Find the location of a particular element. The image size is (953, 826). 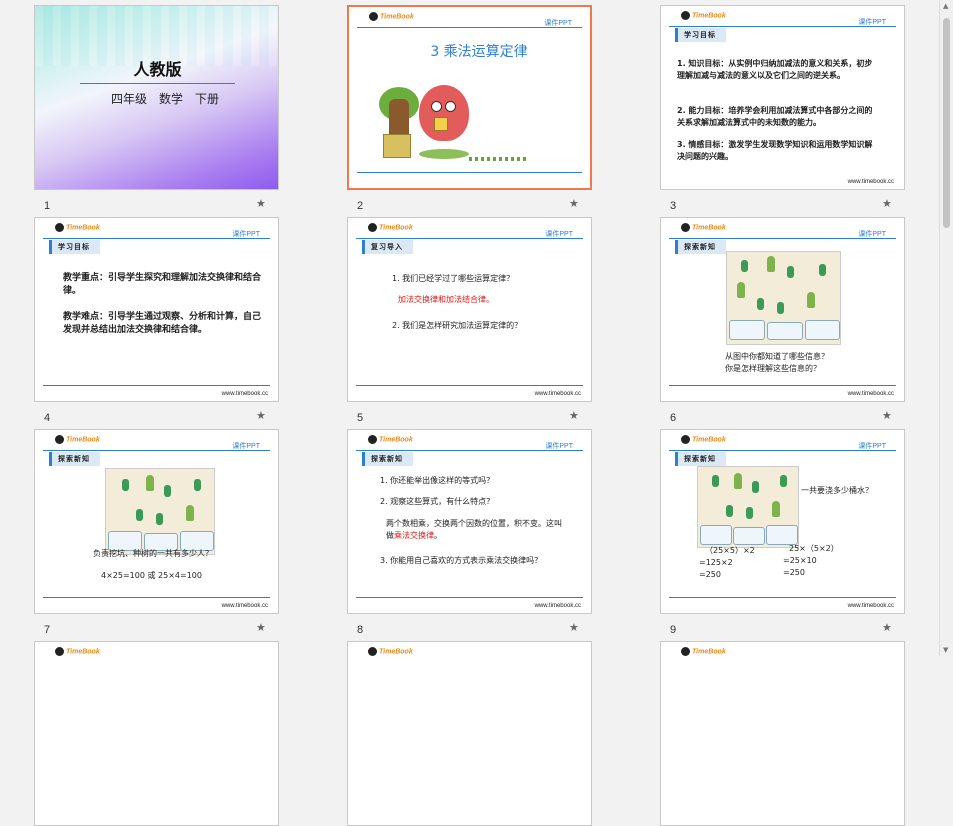

question-2: 2. 观察这些算式，有什么特点？ is located at coordinates (437, 501).